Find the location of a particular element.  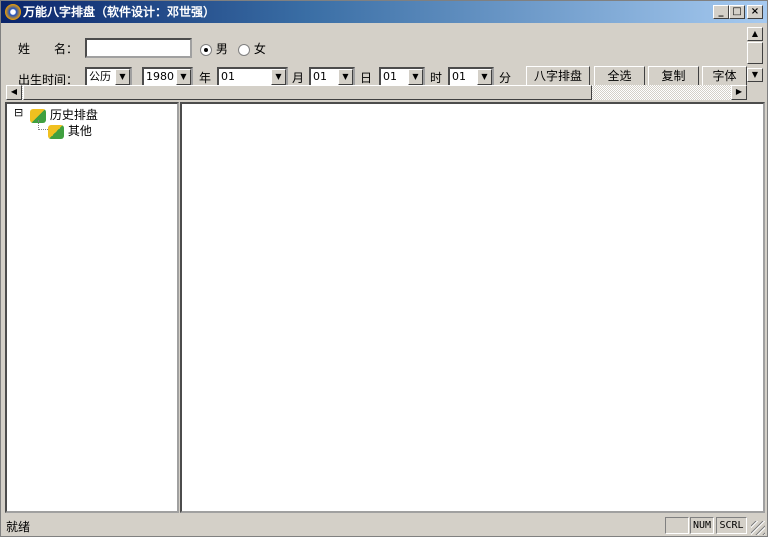

tree-item-label: 历史排盘 is located at coordinates (73, 115).